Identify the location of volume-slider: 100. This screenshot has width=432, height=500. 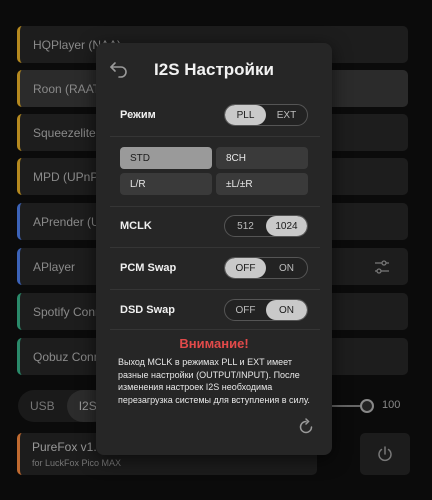
(370, 407).